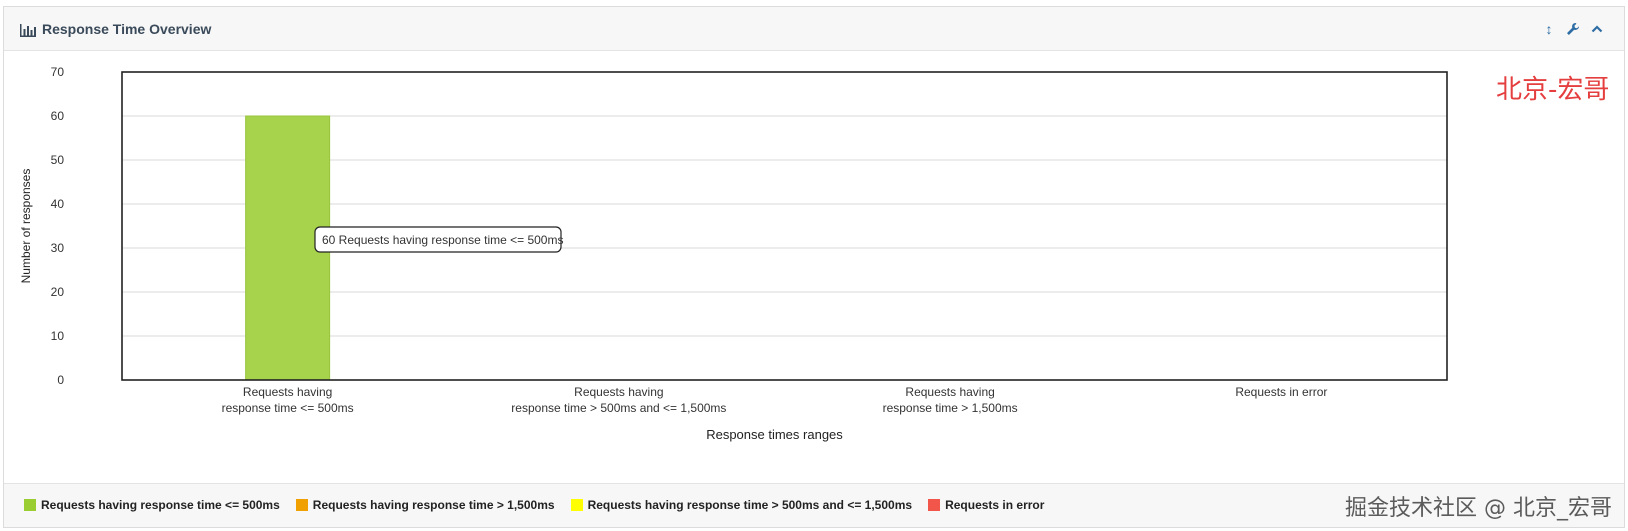  Describe the element at coordinates (1478, 508) in the screenshot. I see `watermark-bottom: 掘金技术社区 @ 北京_宏哥` at that location.